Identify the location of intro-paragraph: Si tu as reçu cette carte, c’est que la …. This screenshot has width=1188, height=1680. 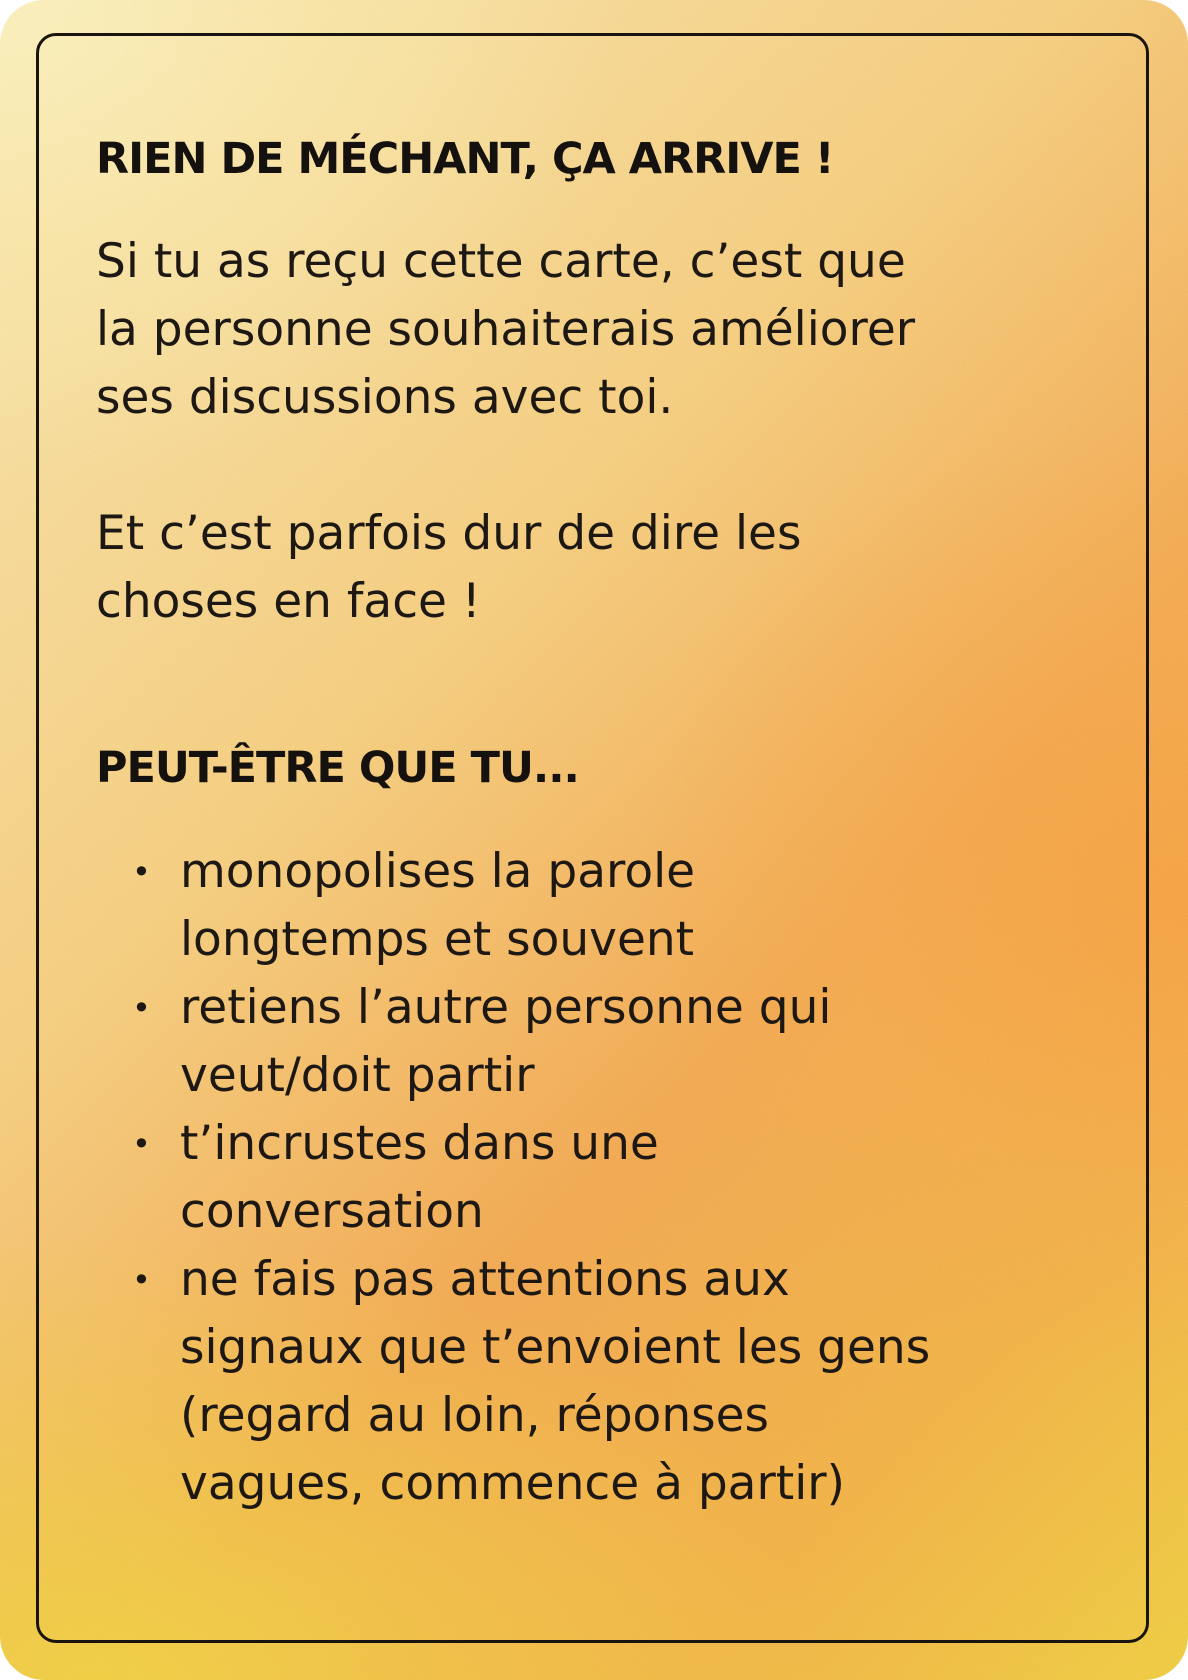
(505, 330).